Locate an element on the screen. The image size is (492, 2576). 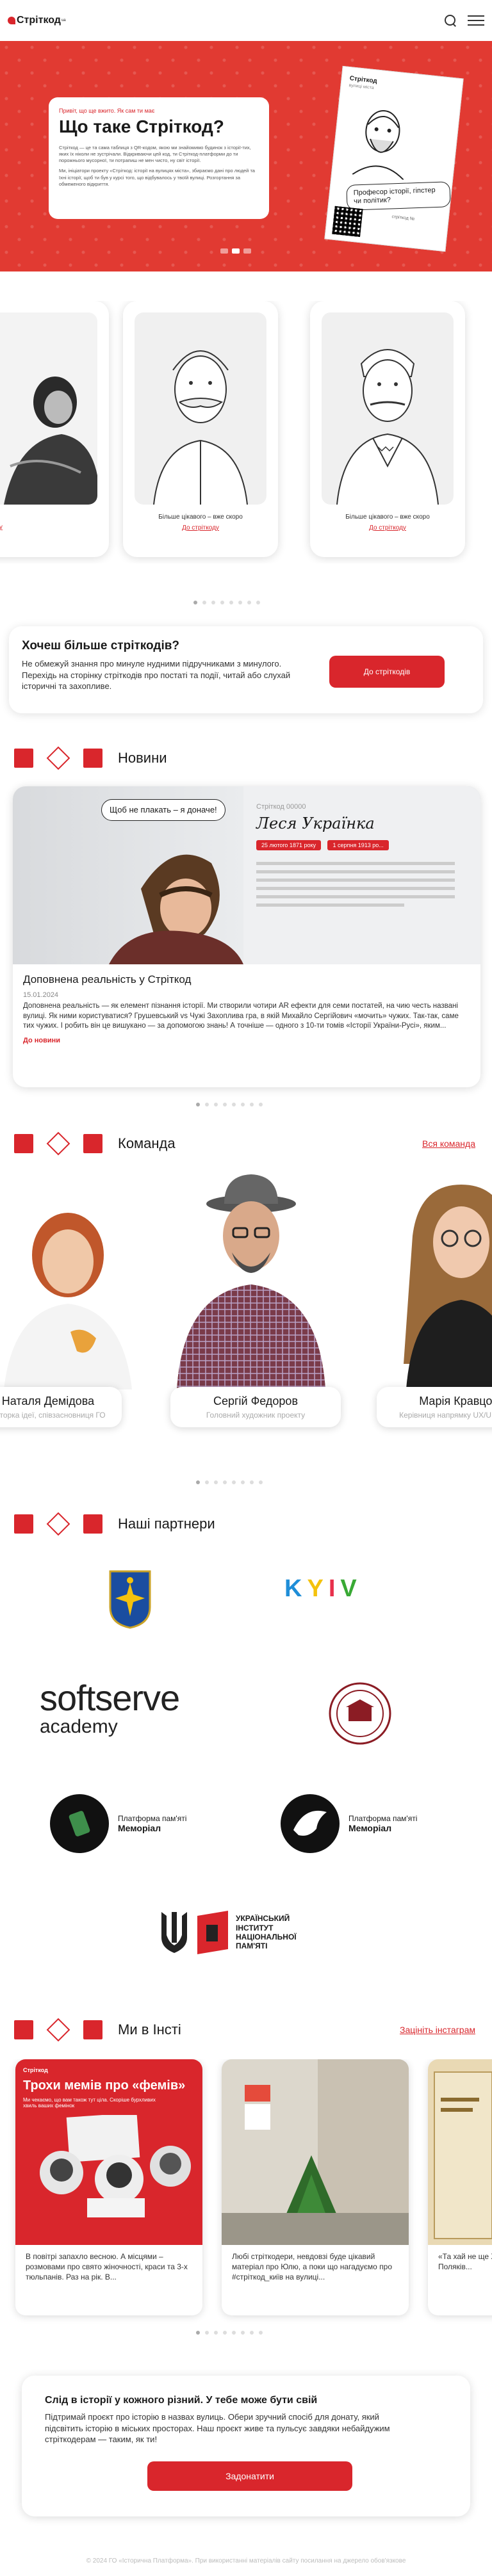
character-drawing is located at coordinates (388, 408).